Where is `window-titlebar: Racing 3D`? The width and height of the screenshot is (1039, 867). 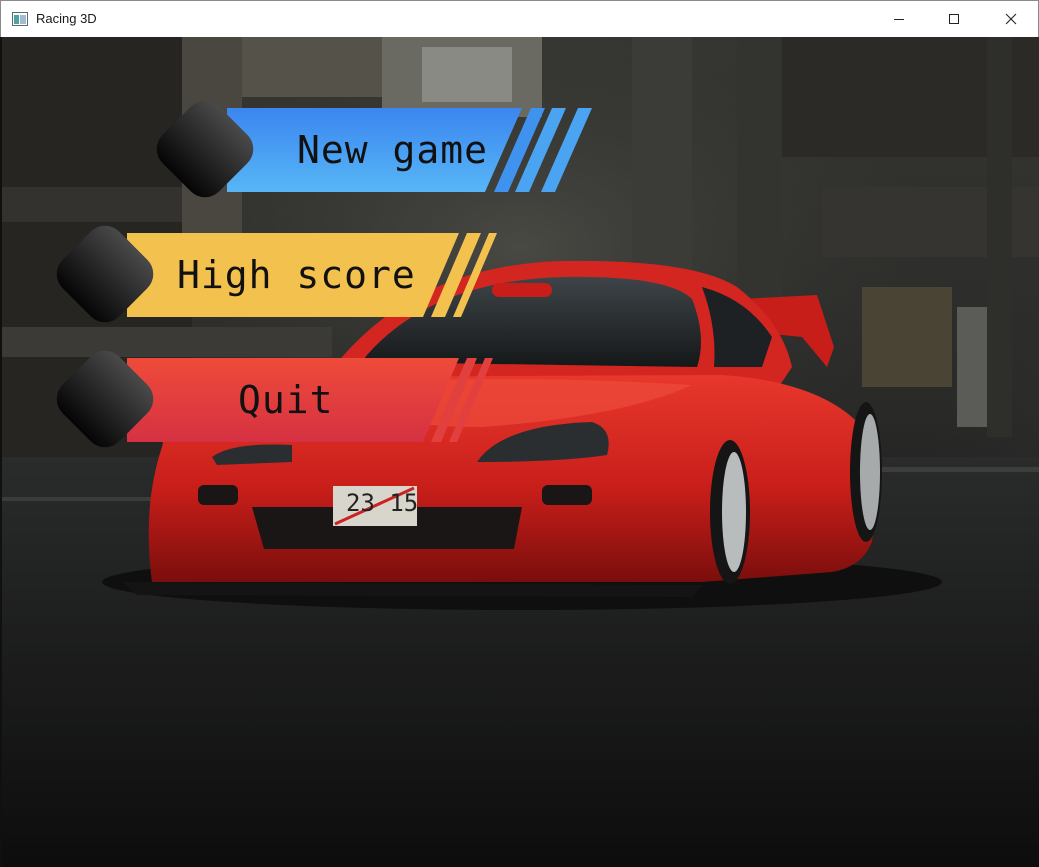 window-titlebar: Racing 3D is located at coordinates (519, 18).